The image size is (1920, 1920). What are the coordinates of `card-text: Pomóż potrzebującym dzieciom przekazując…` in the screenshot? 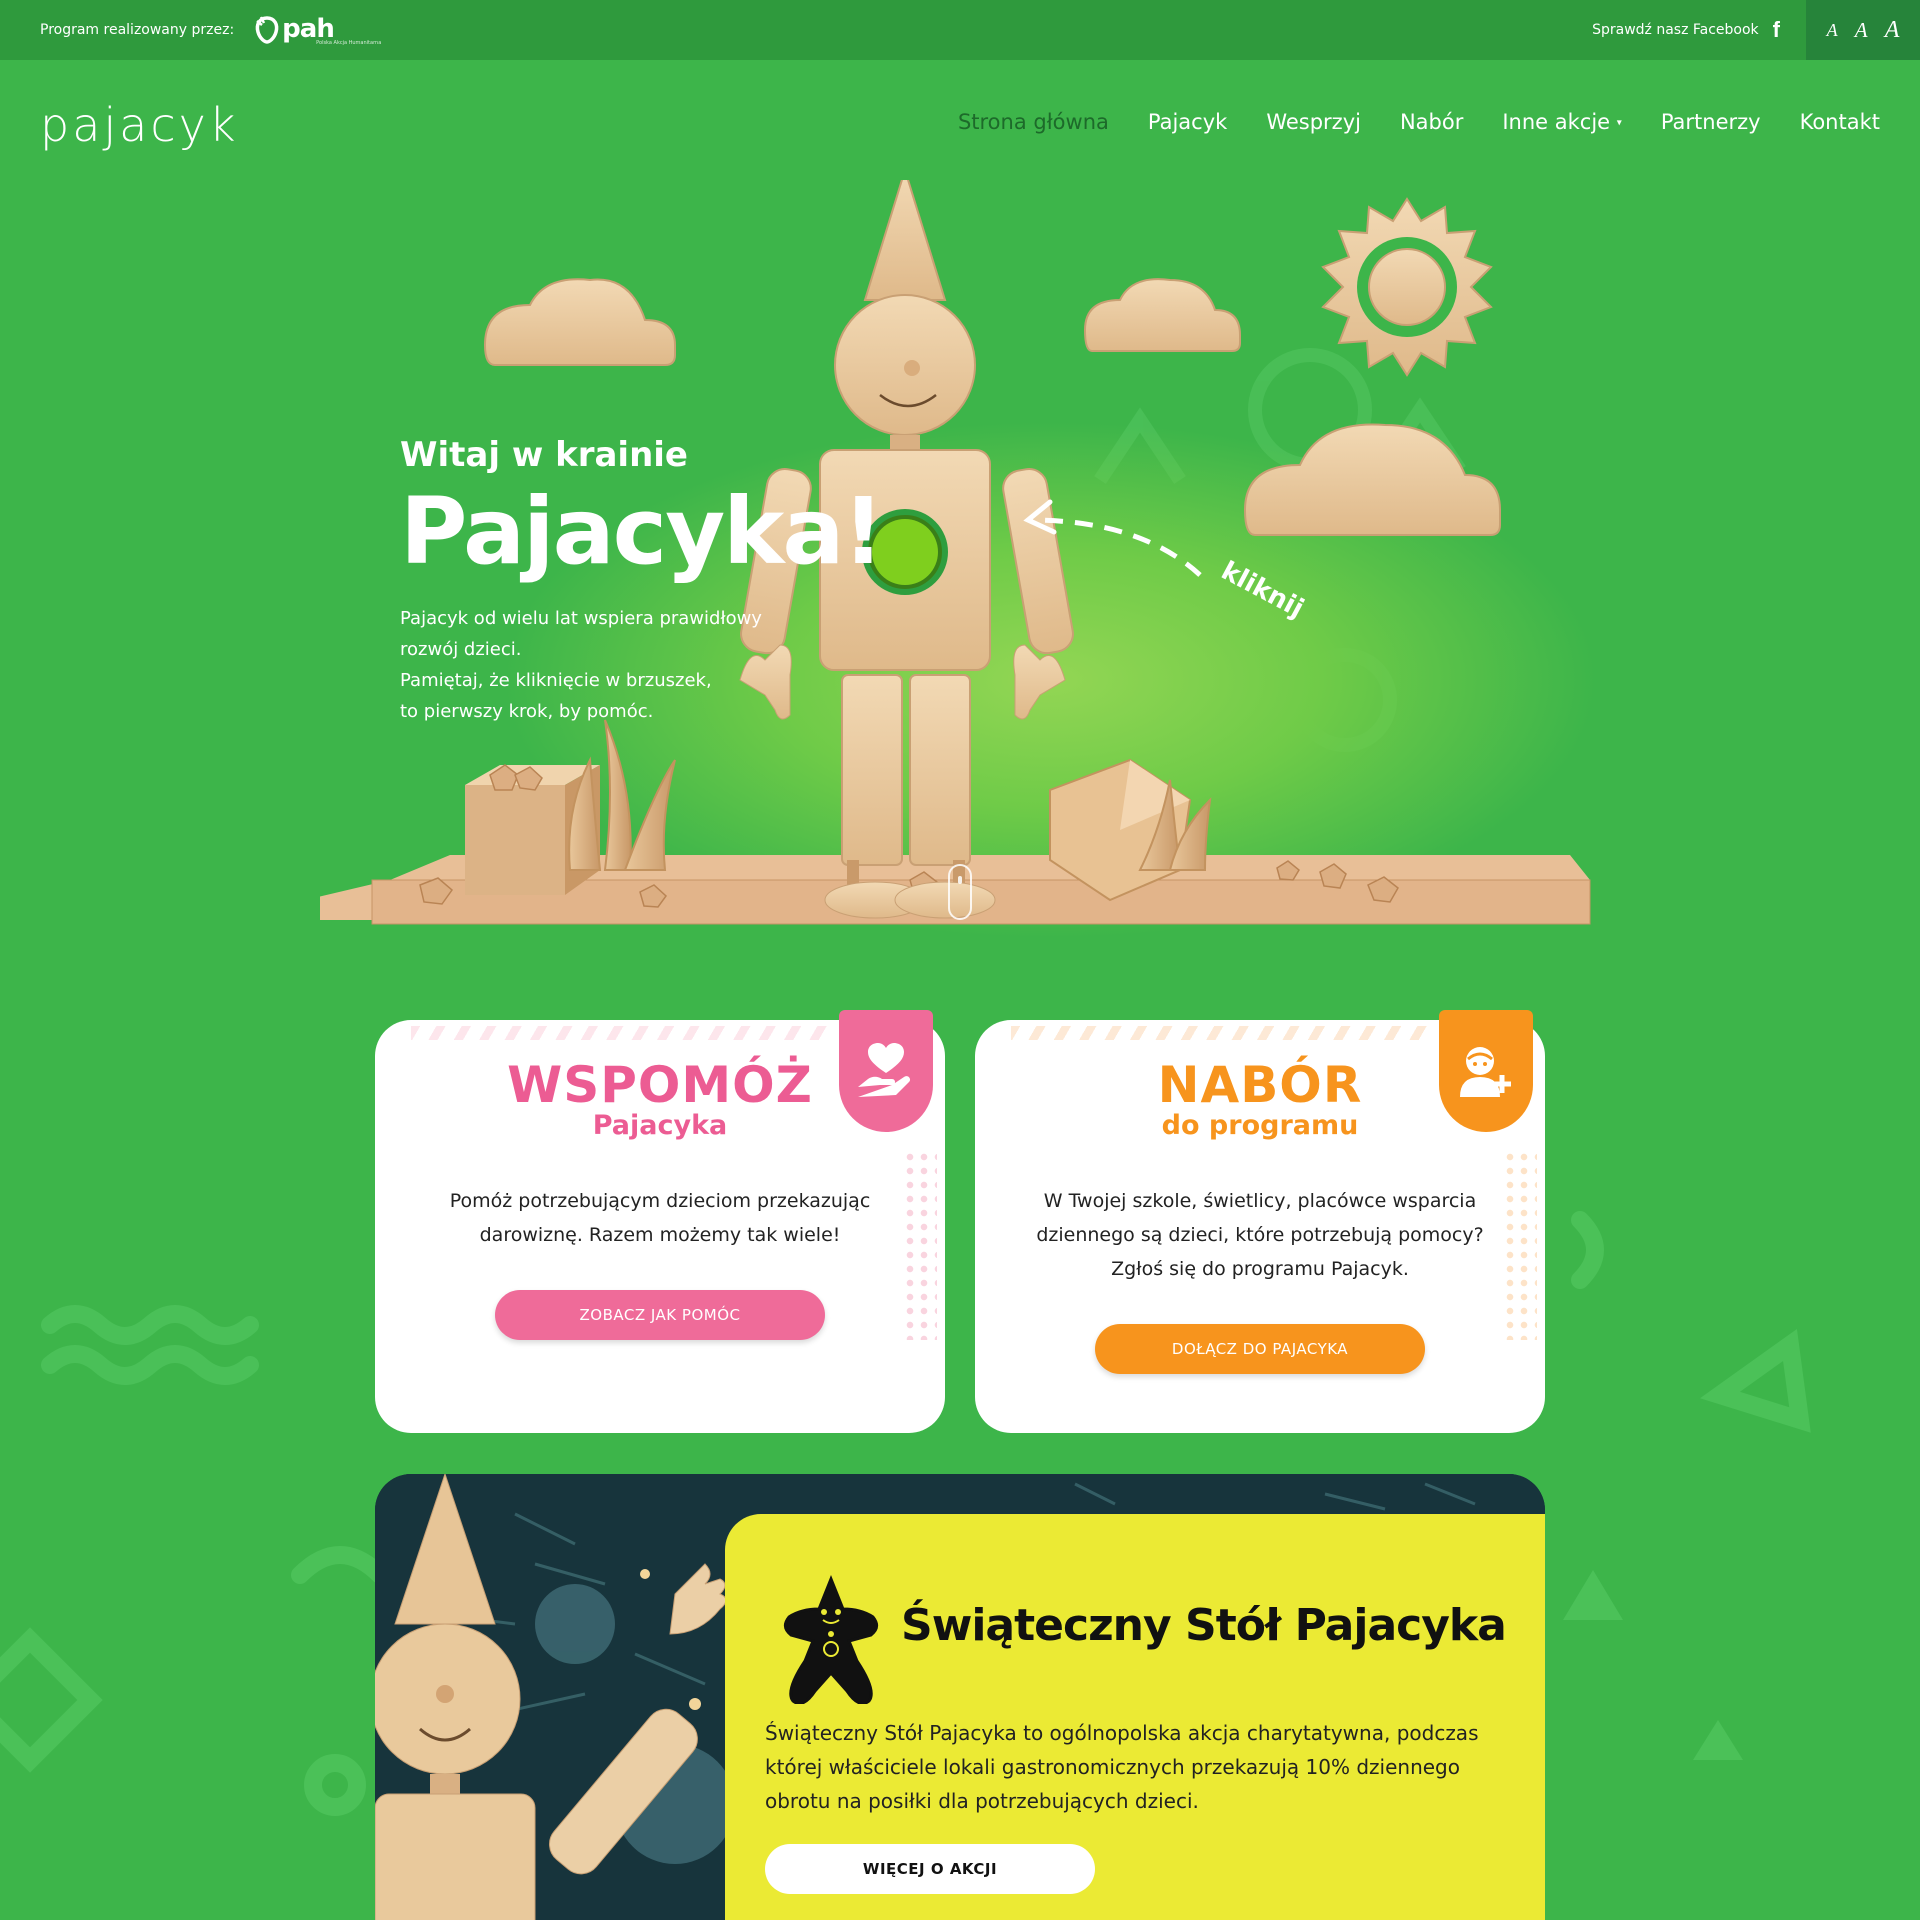 It's located at (660, 1218).